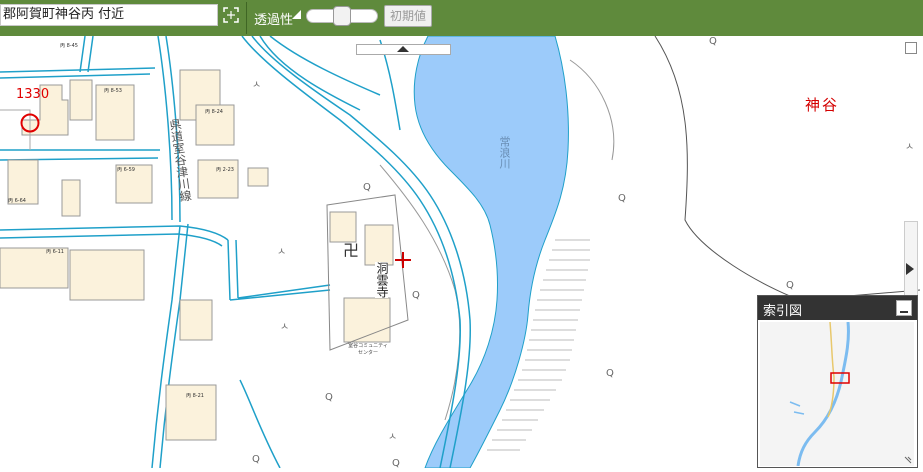 This screenshot has height=472, width=923. Describe the element at coordinates (837, 394) in the screenshot. I see `overview-map` at that location.